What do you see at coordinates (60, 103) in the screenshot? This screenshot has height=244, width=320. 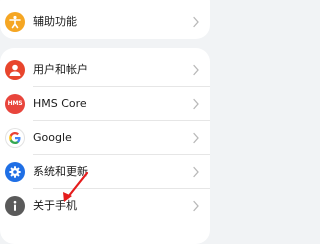 I see `settings-item-label: HMS Core` at bounding box center [60, 103].